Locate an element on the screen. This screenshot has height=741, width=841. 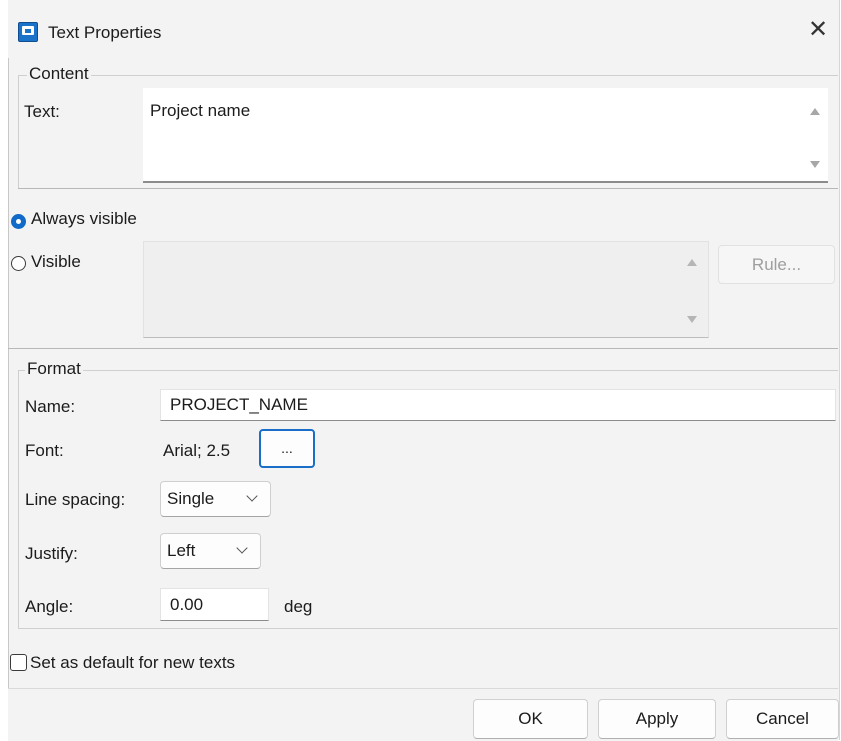
visibility-rule-field is located at coordinates (426, 289).